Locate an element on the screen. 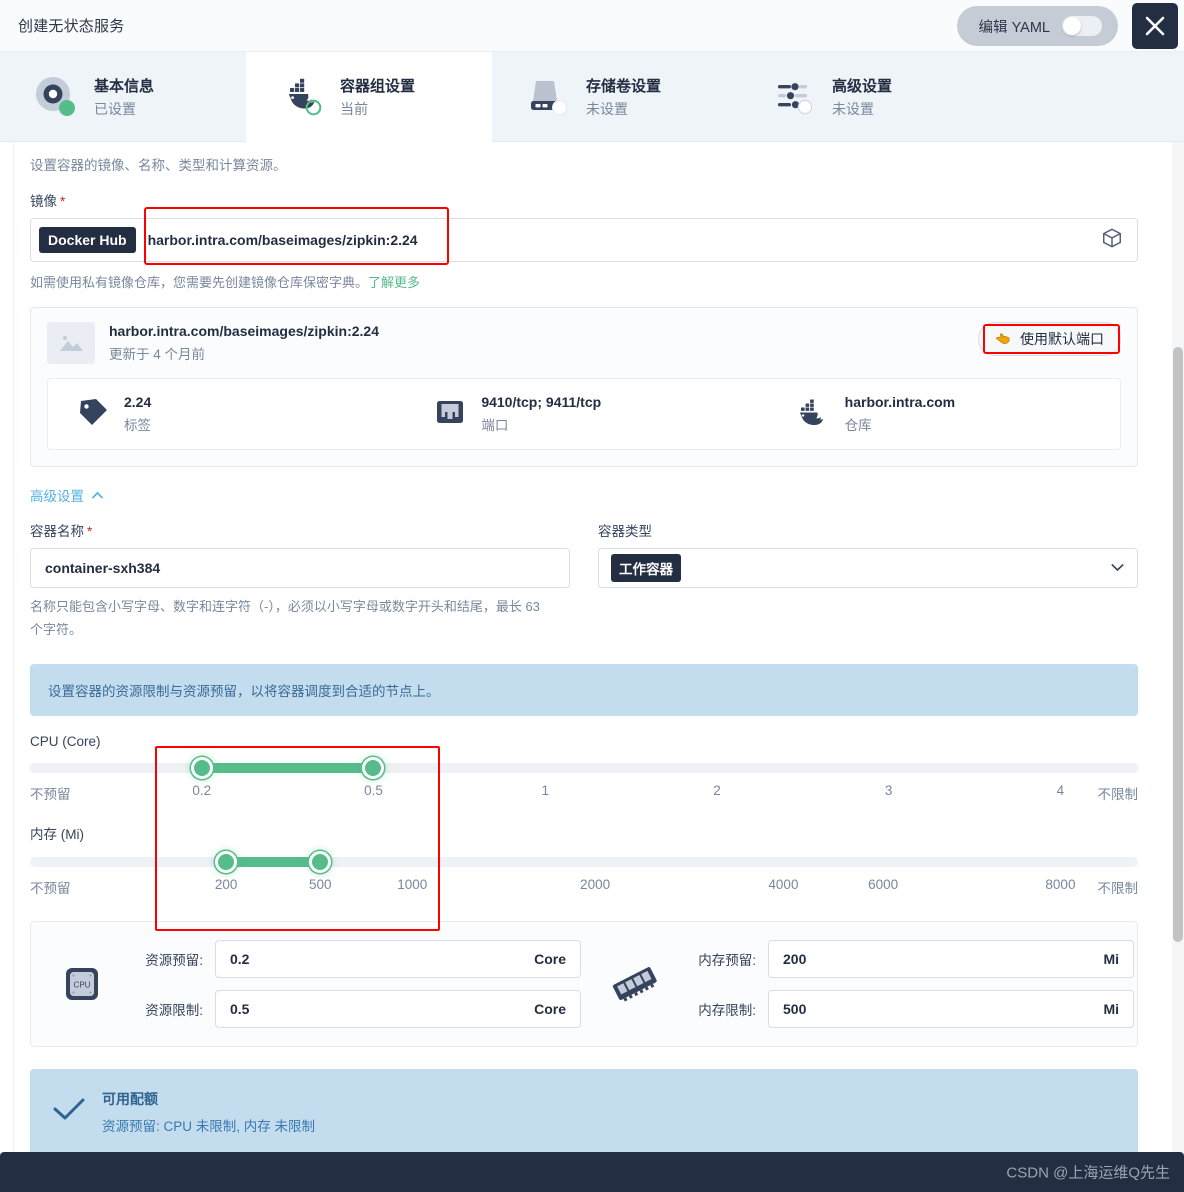 The width and height of the screenshot is (1184, 1192). section-description: 设置容器的镜像、名称、类型和计算资源。 is located at coordinates (158, 165).